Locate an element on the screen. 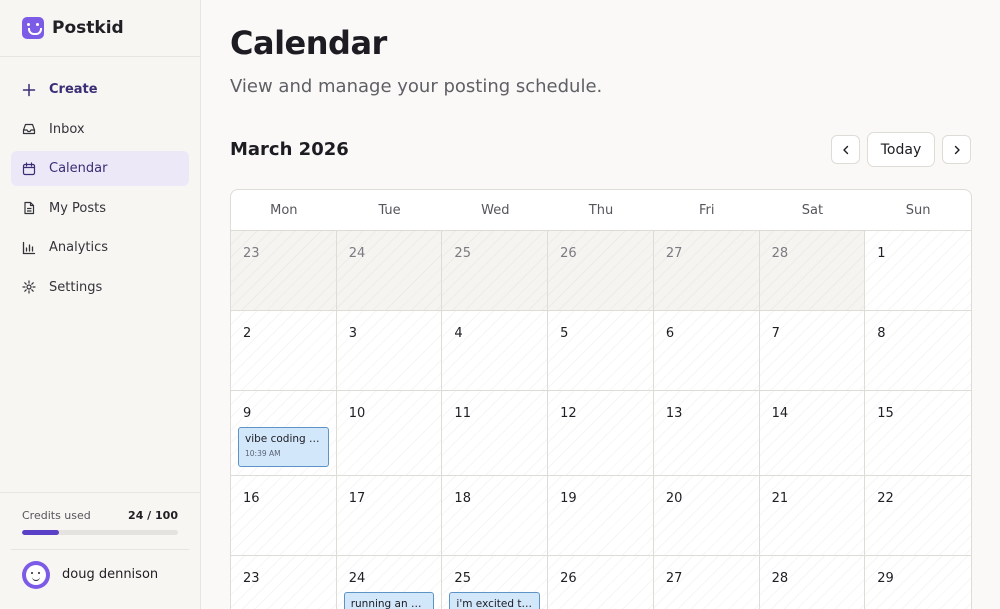 The width and height of the screenshot is (1000, 609). credits-panel: Credits used 24 / 100 is located at coordinates (100, 516).